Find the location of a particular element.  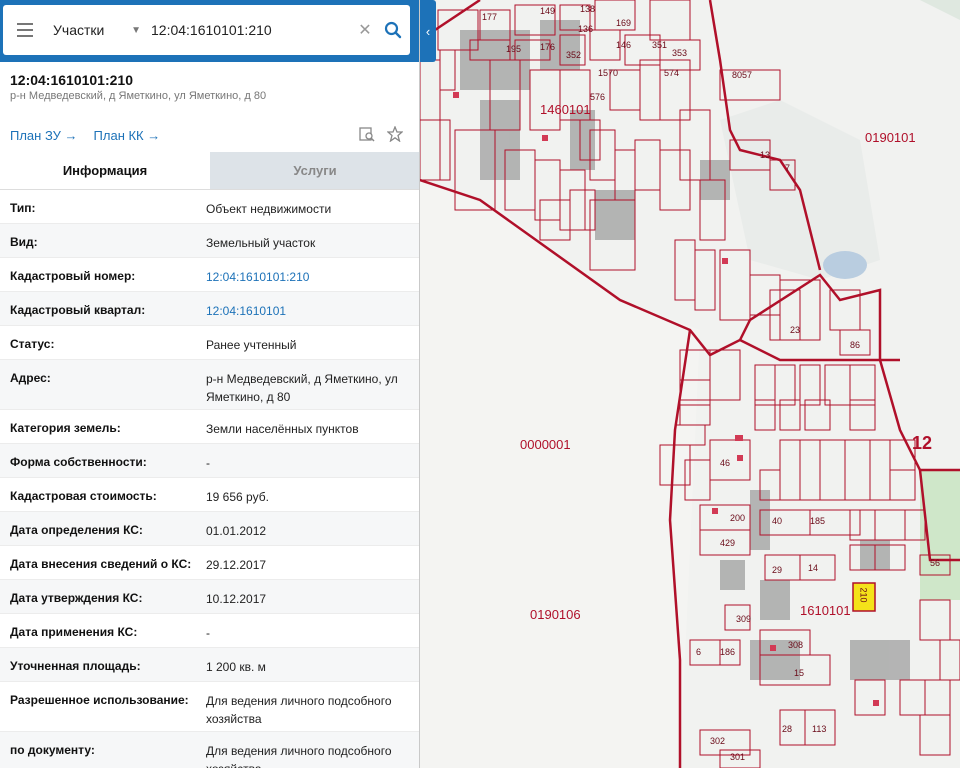

info-key: Дата применения КС: is located at coordinates (74, 632).